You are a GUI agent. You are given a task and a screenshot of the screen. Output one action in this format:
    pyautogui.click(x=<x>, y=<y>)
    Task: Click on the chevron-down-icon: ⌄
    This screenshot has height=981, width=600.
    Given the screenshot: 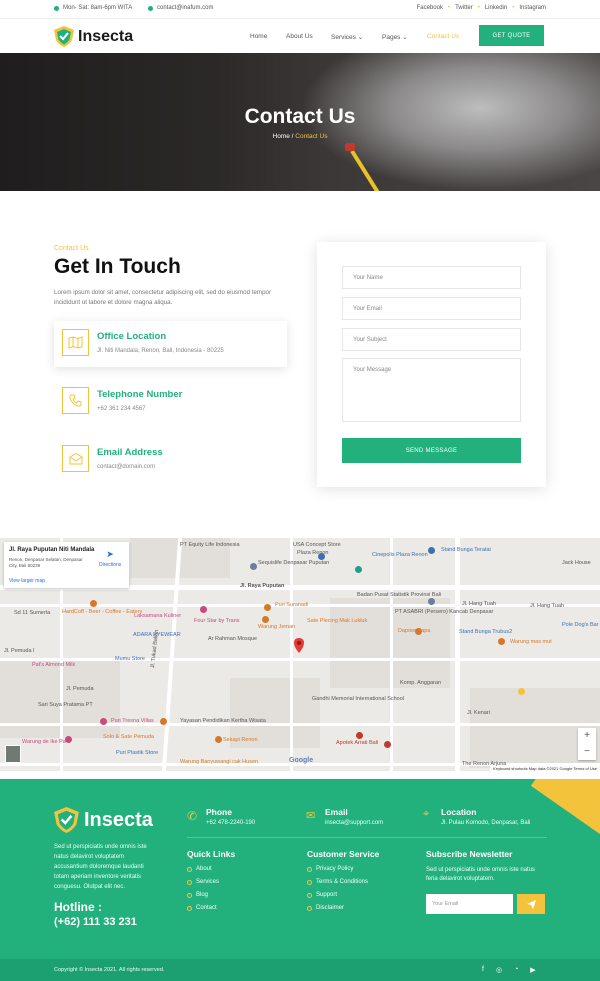 What is the action you would take?
    pyautogui.click(x=405, y=37)
    